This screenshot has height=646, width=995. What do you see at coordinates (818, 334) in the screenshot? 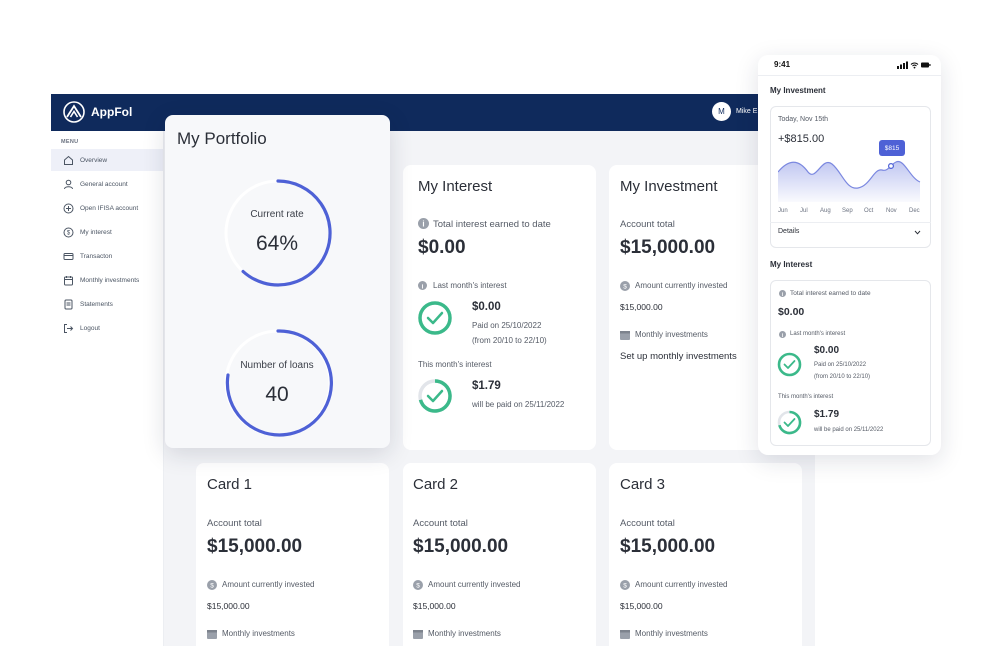
I see `phone-last-month-label: Last month's interest` at bounding box center [818, 334].